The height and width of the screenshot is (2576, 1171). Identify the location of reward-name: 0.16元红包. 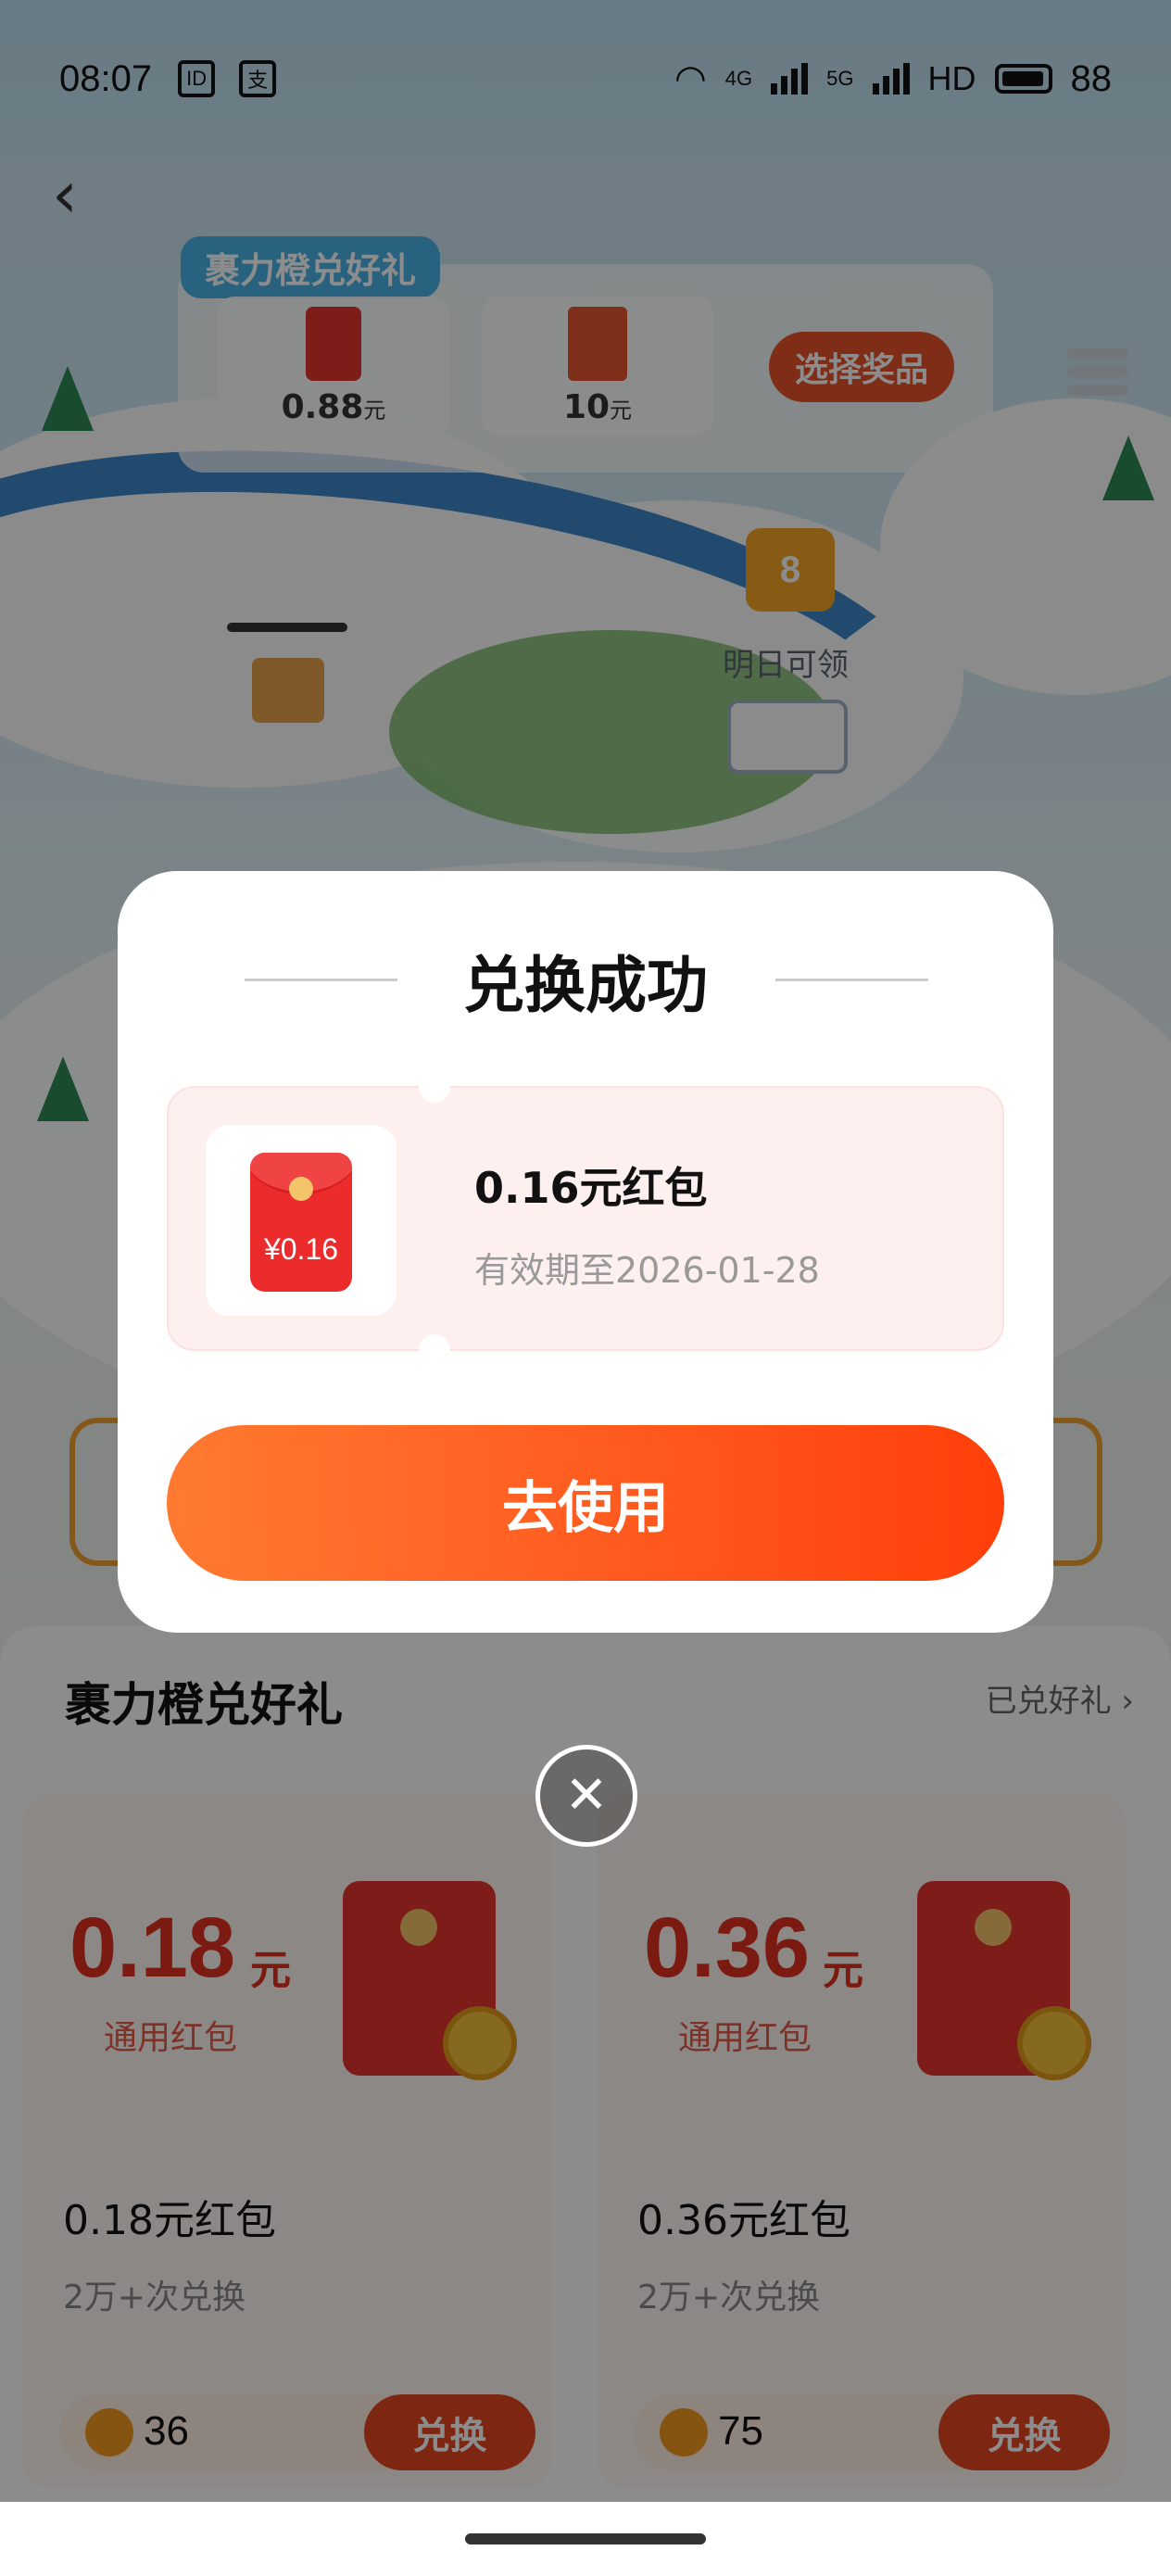
(591, 1188).